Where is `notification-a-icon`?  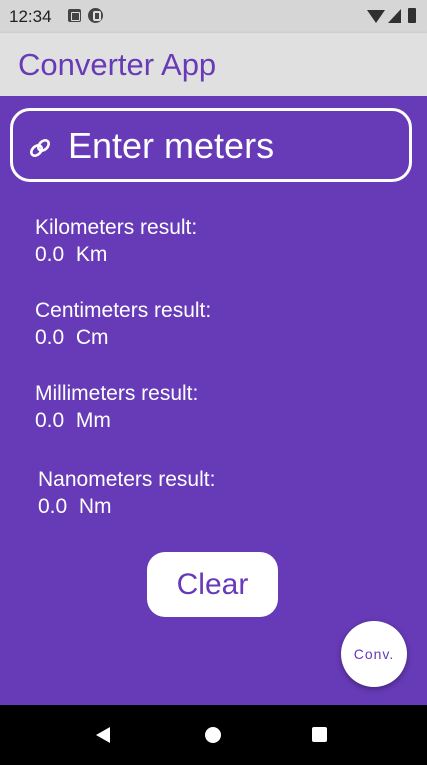
notification-a-icon is located at coordinates (74, 15).